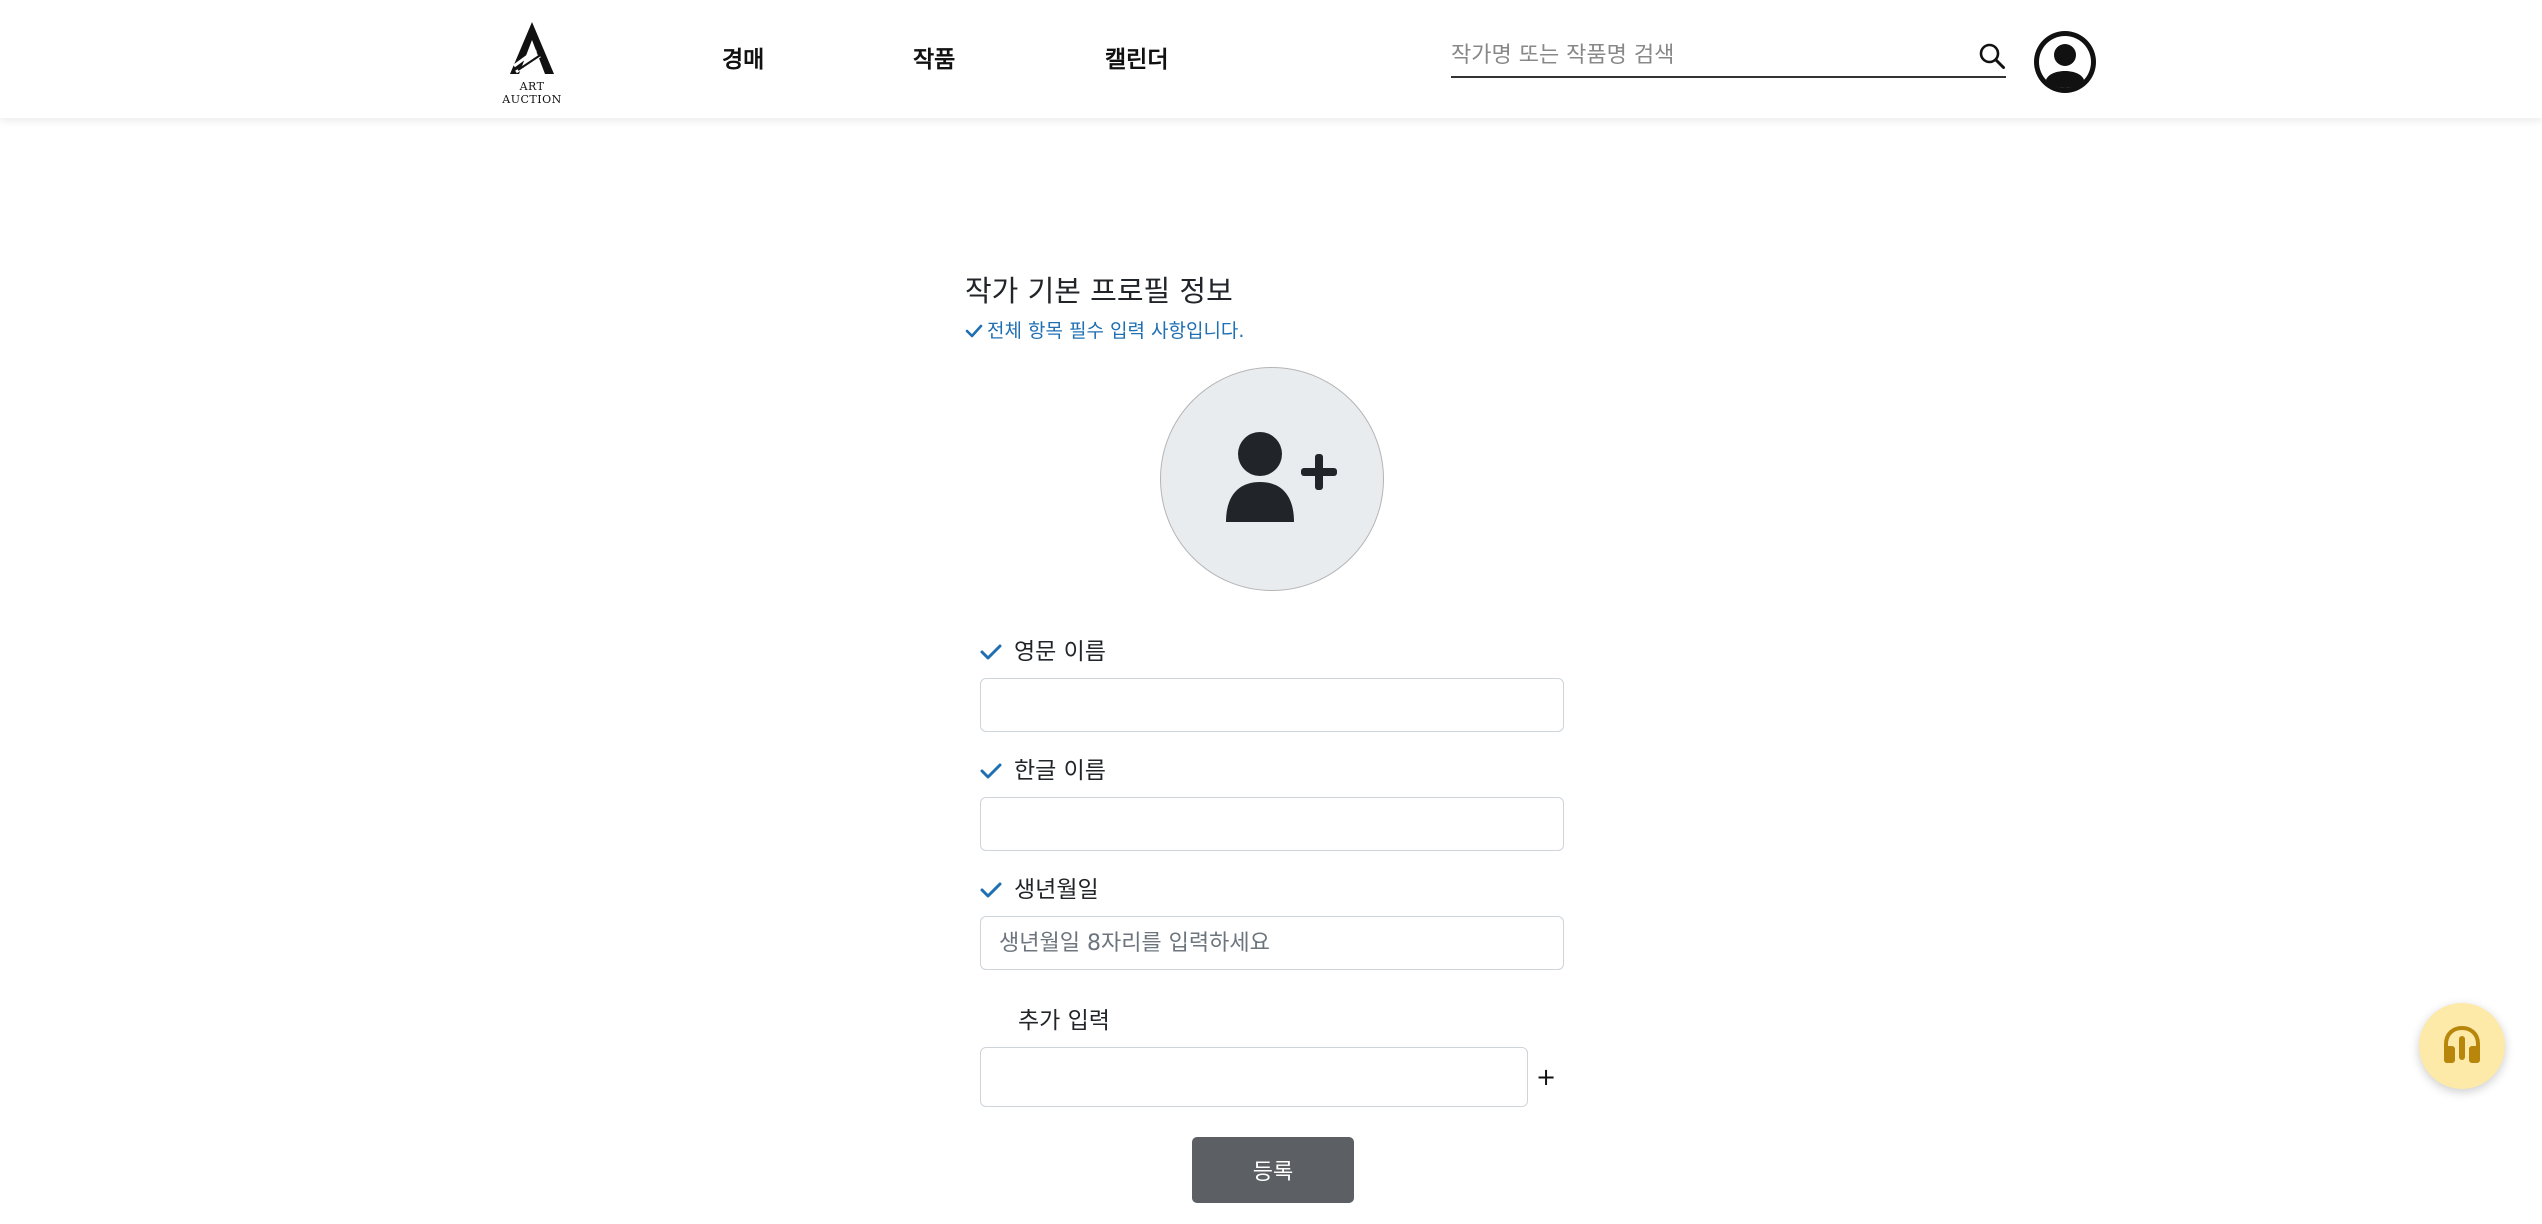 This screenshot has height=1224, width=2542. I want to click on english-name-label: 영문 이름, so click(1043, 649).